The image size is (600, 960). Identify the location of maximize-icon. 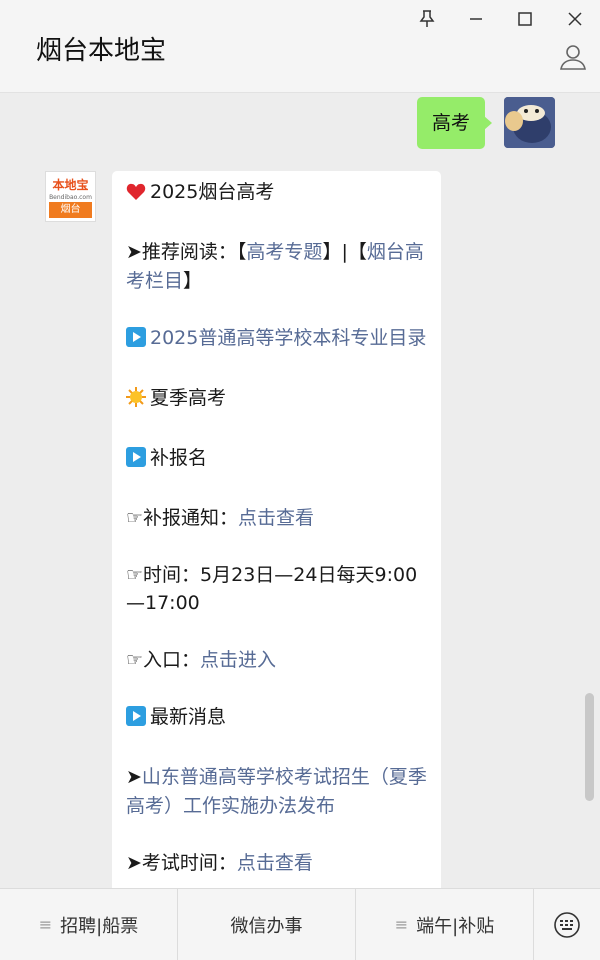
(525, 19).